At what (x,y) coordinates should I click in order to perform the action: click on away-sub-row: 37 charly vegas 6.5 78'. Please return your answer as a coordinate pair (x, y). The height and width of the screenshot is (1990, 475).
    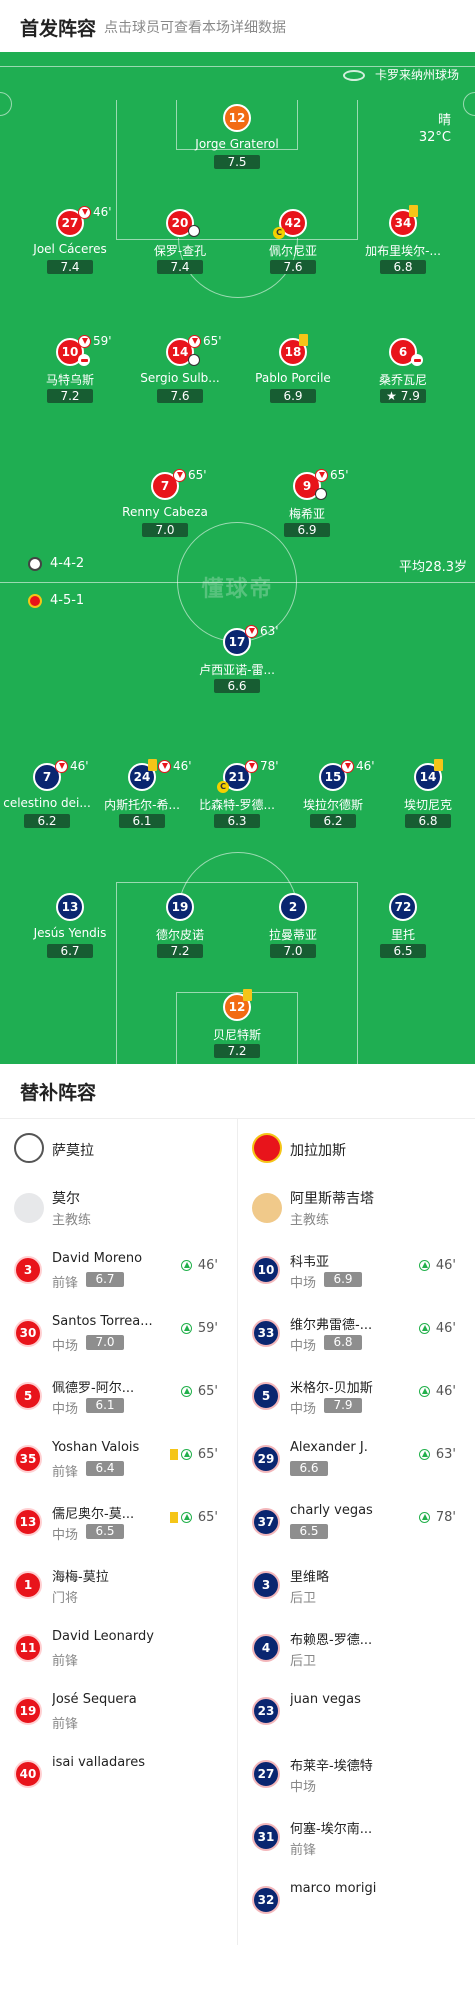
    Looking at the image, I should click on (352, 1527).